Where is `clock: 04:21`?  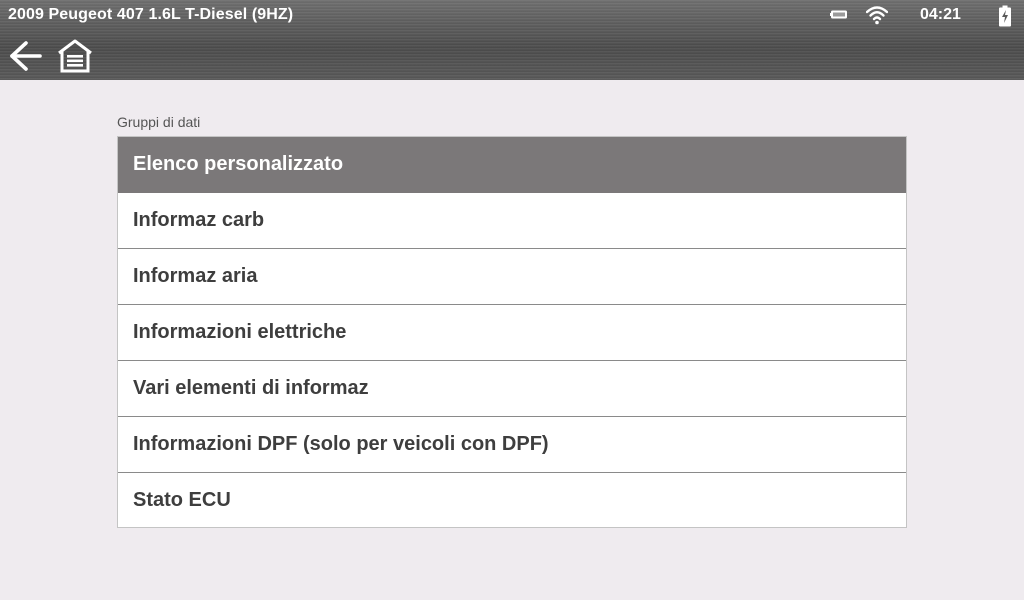
clock: 04:21 is located at coordinates (940, 14).